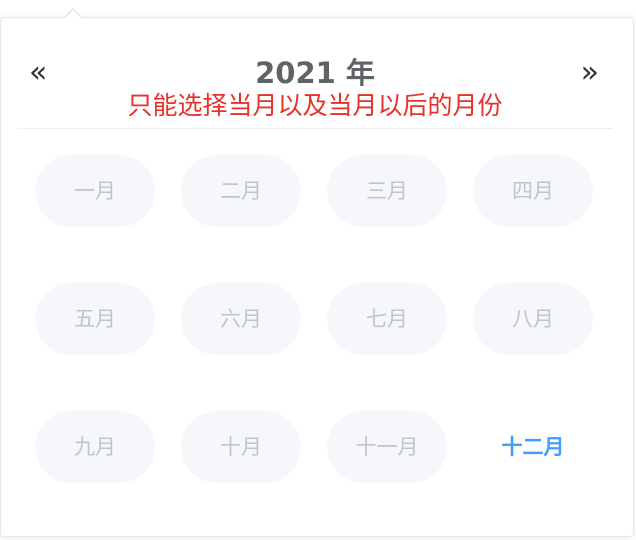  I want to click on popover-arrow-inner, so click(73, 14).